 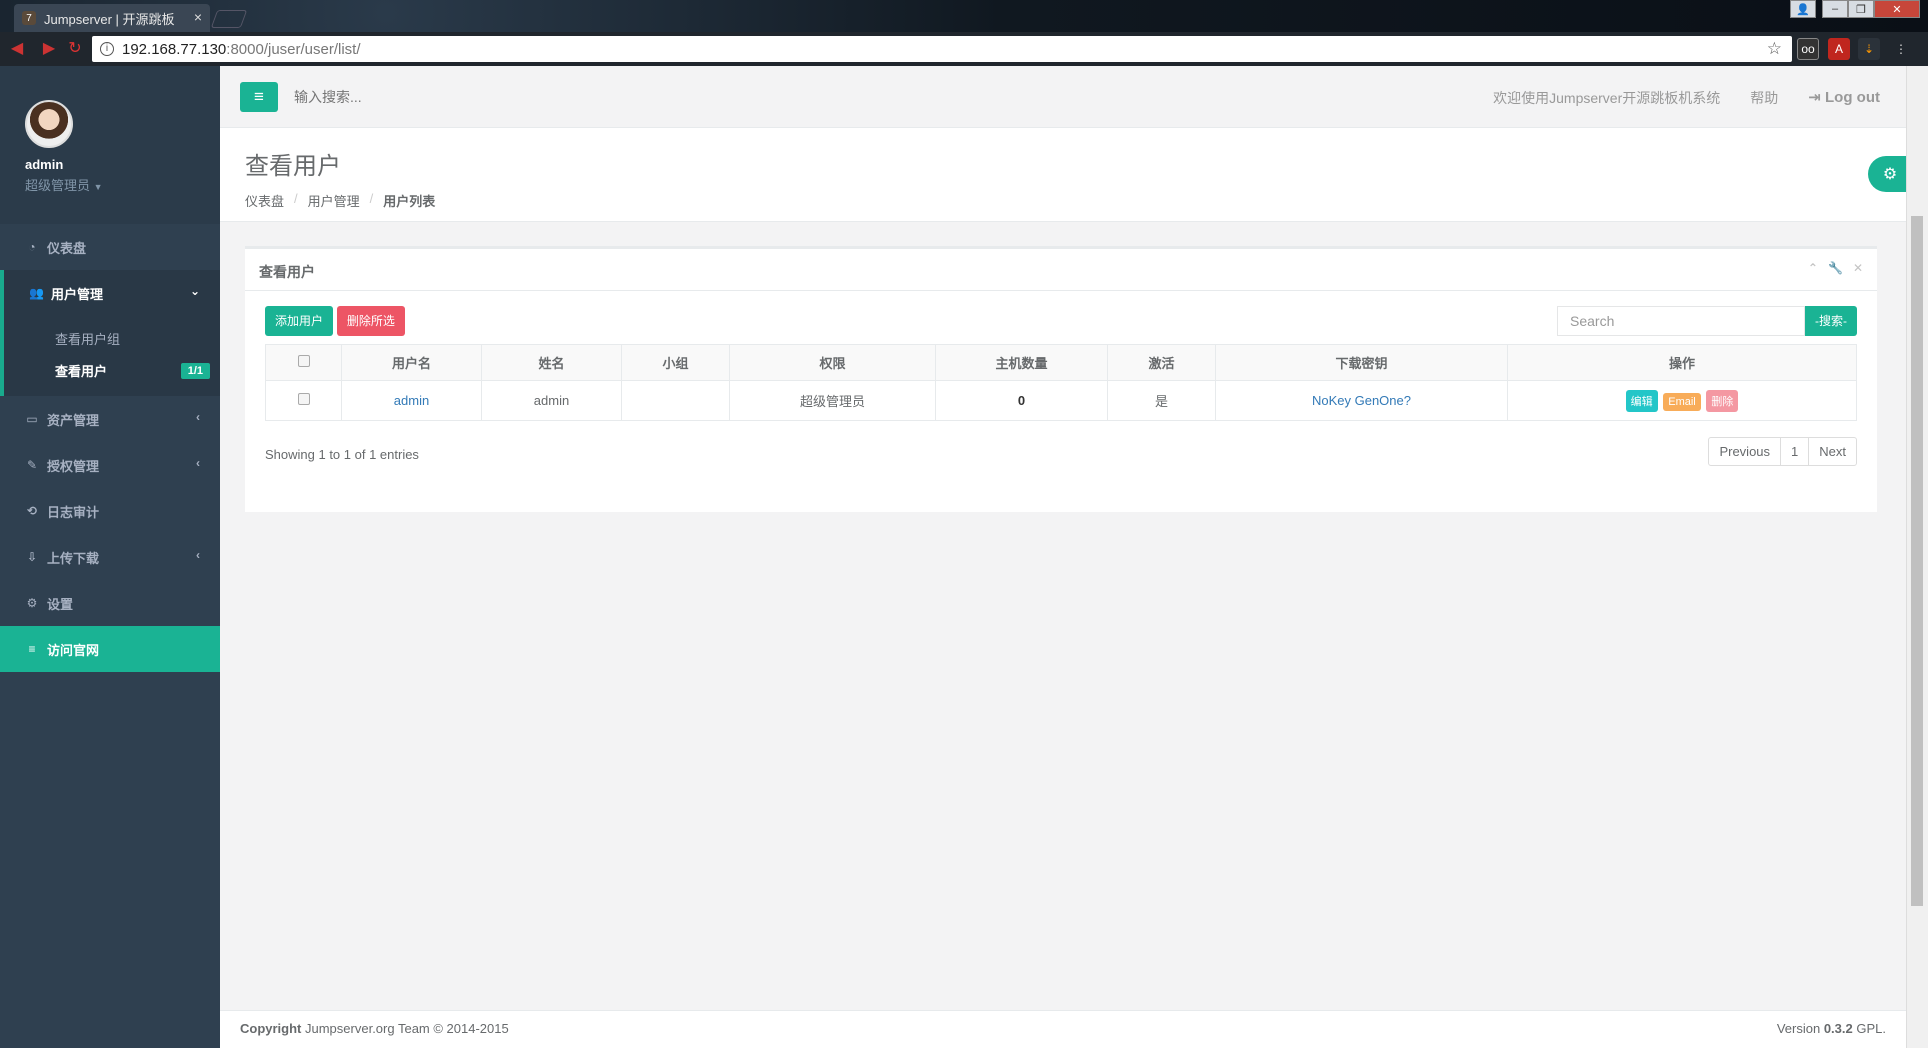 What do you see at coordinates (1831, 321) in the screenshot?
I see `search-button: -搜索-` at bounding box center [1831, 321].